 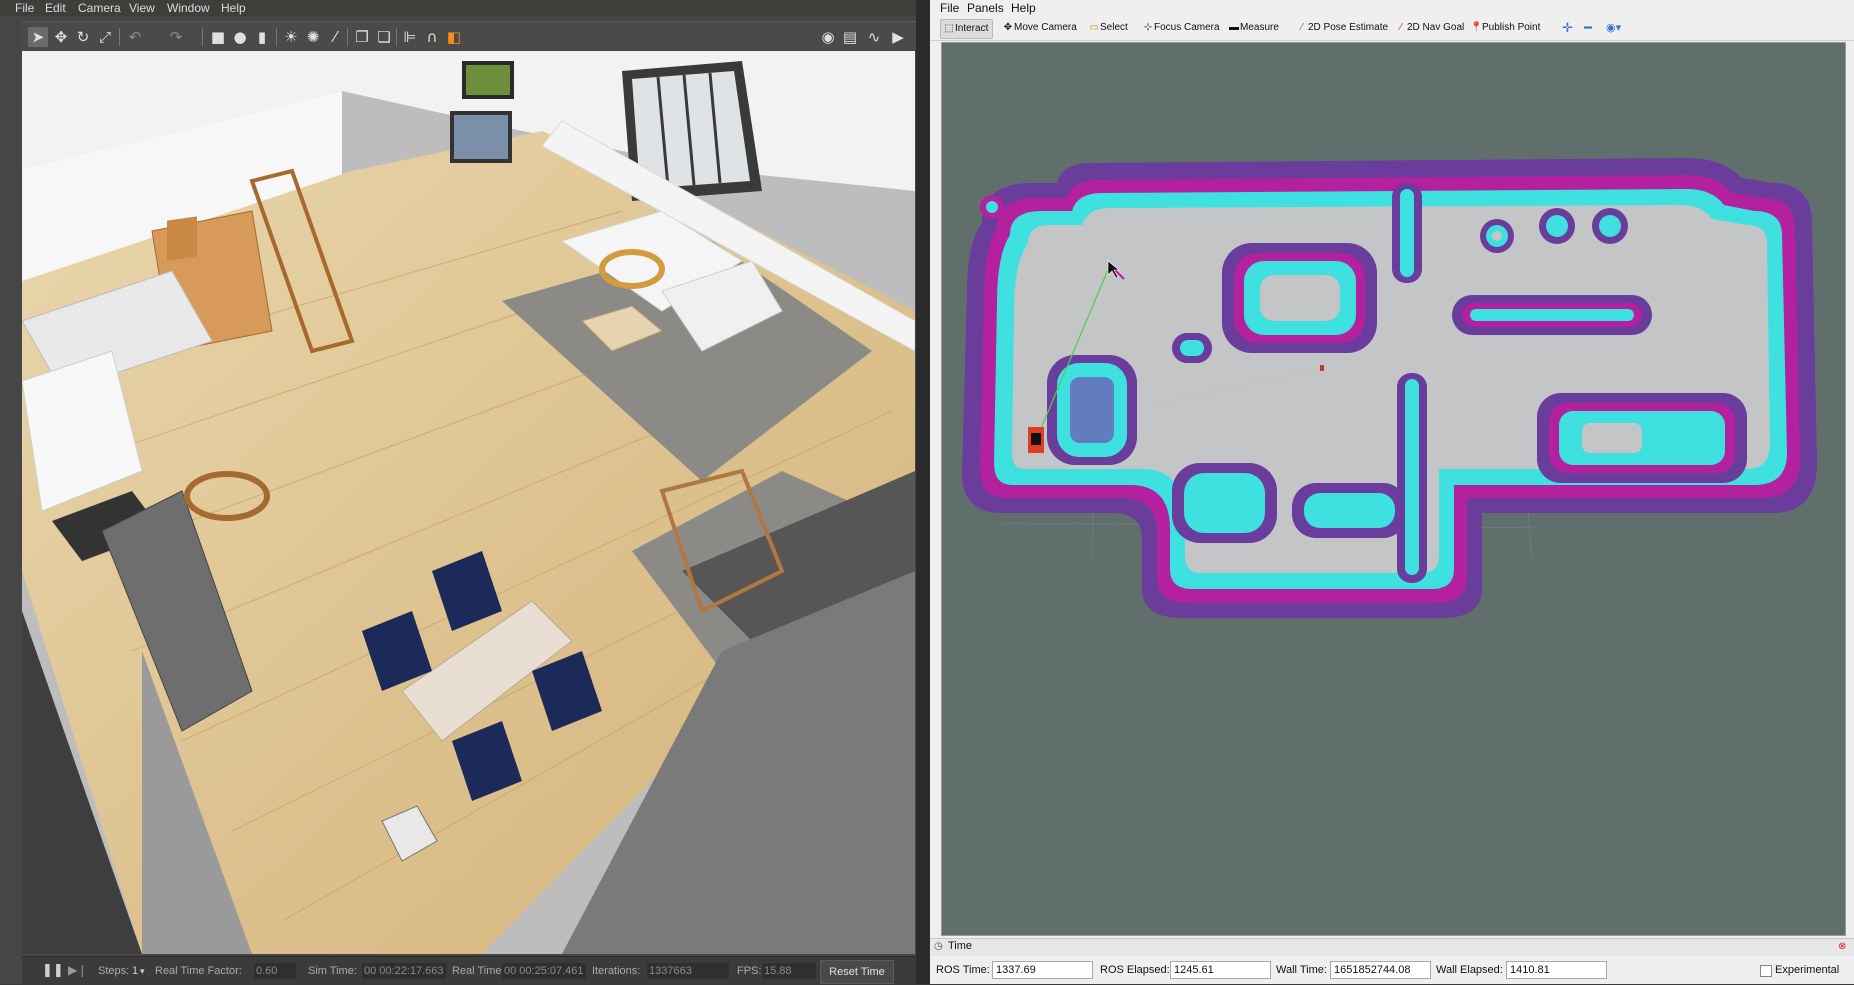 What do you see at coordinates (135, 37) in the screenshot?
I see `undo-icon: ↶` at bounding box center [135, 37].